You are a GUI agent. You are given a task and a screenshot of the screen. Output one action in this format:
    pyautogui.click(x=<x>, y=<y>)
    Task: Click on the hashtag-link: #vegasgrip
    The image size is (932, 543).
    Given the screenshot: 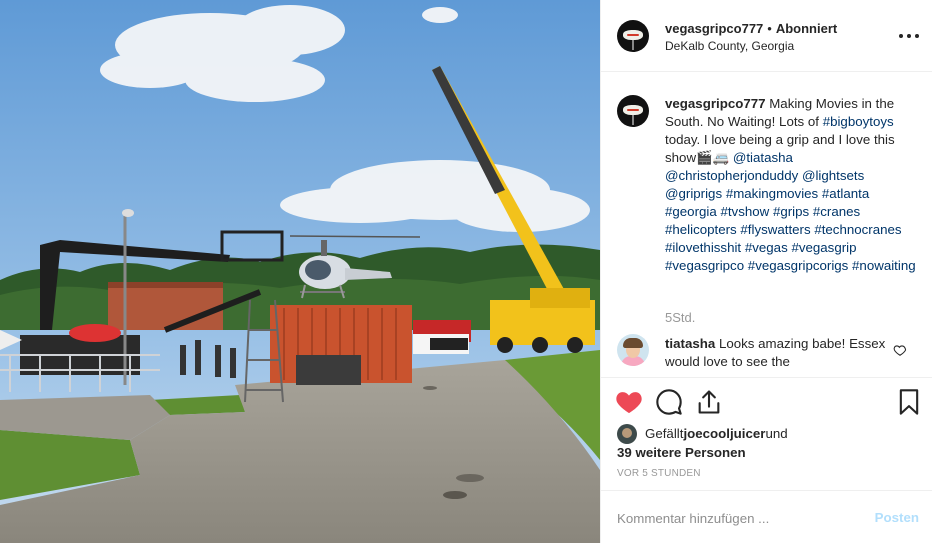 What is the action you would take?
    pyautogui.click(x=823, y=247)
    